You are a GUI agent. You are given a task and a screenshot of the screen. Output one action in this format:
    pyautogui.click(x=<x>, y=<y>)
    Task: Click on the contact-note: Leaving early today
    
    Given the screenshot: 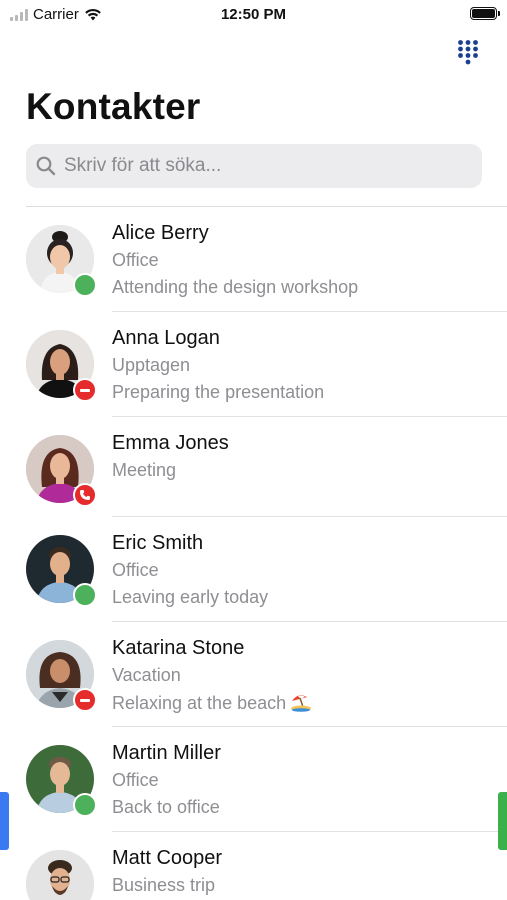 What is the action you would take?
    pyautogui.click(x=190, y=597)
    